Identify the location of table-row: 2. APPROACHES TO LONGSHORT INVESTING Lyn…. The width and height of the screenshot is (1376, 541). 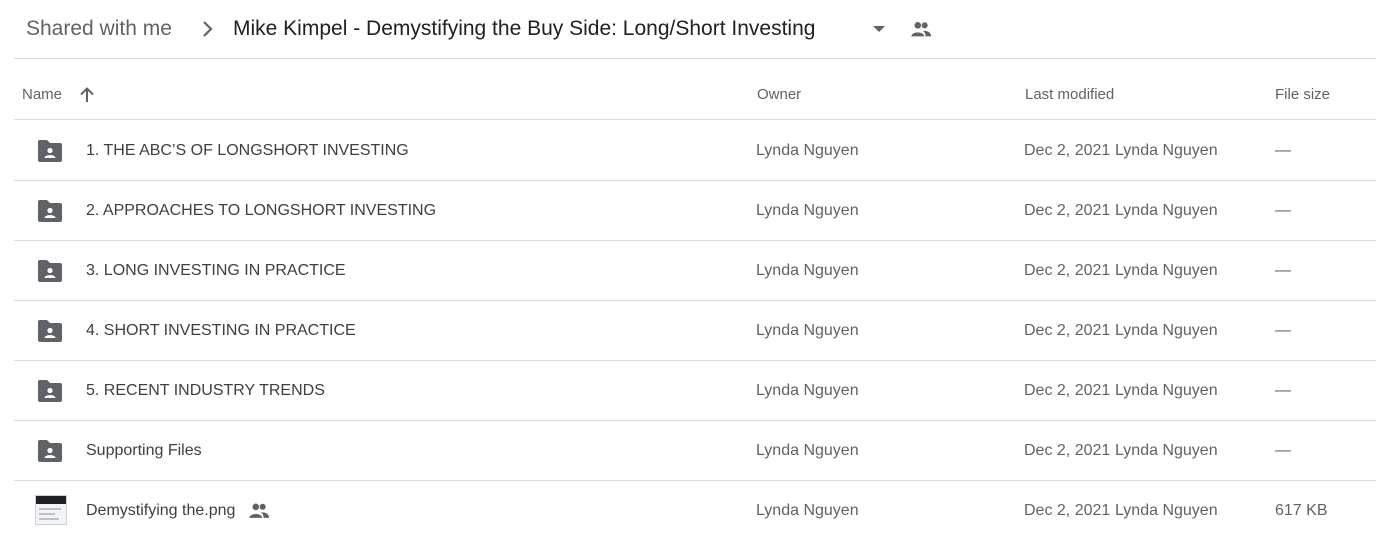
(695, 211).